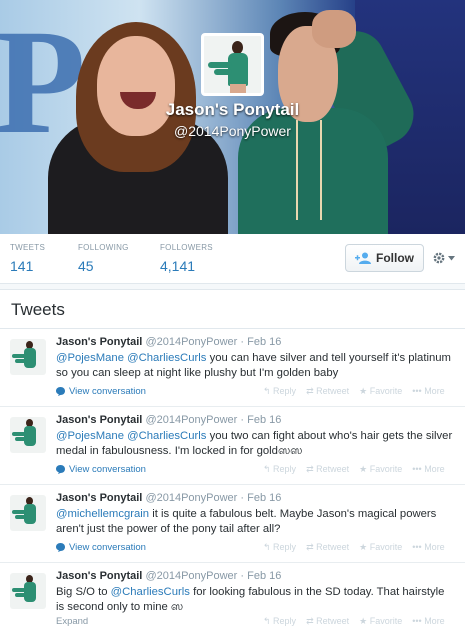 Image resolution: width=465 pixels, height=629 pixels. I want to click on tweet-text-segment: Big S/O to, so click(82, 592).